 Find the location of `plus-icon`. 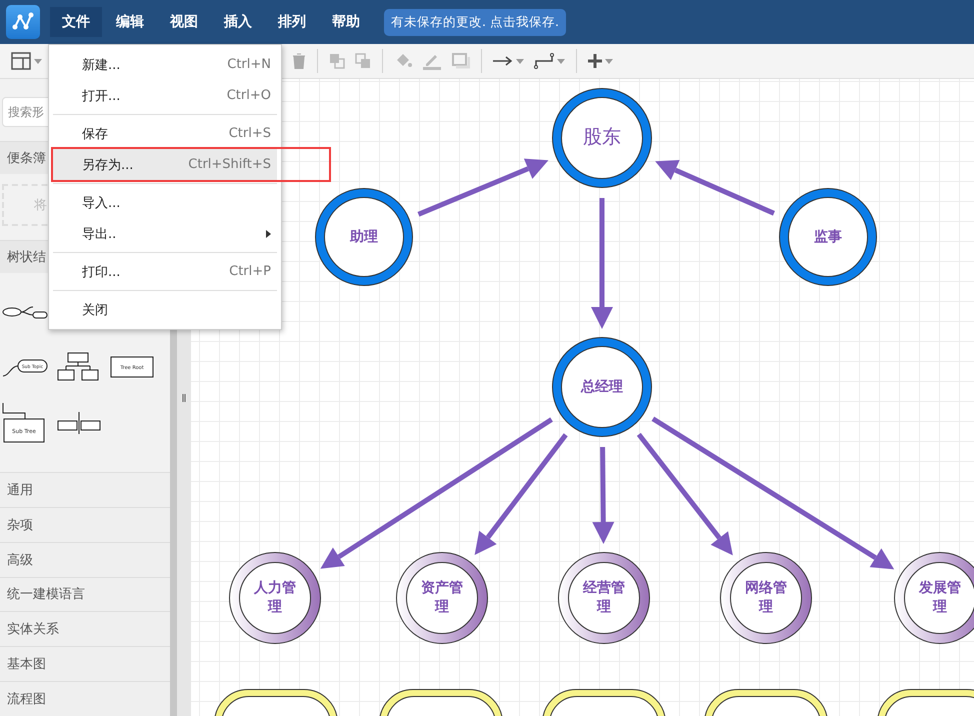

plus-icon is located at coordinates (595, 61).